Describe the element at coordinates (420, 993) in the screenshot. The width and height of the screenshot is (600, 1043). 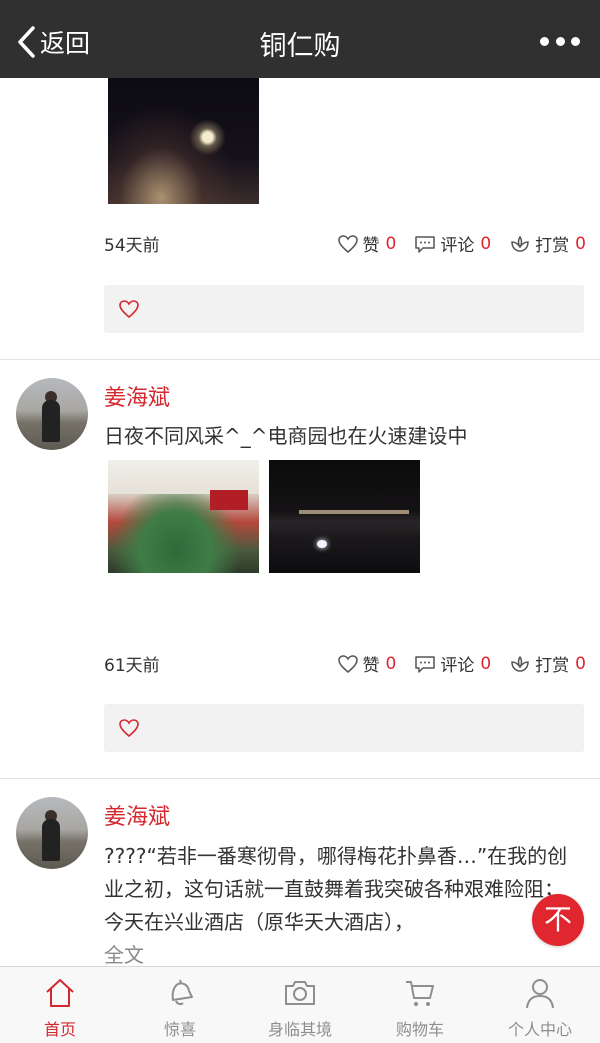
I see `cart-icon` at that location.